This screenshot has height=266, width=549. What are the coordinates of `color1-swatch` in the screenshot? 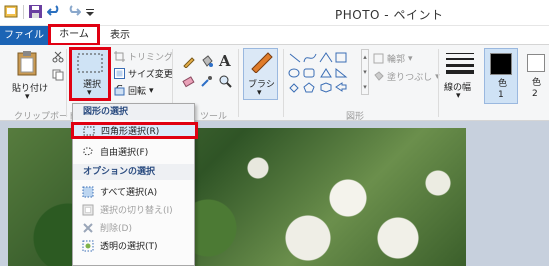 It's located at (501, 64).